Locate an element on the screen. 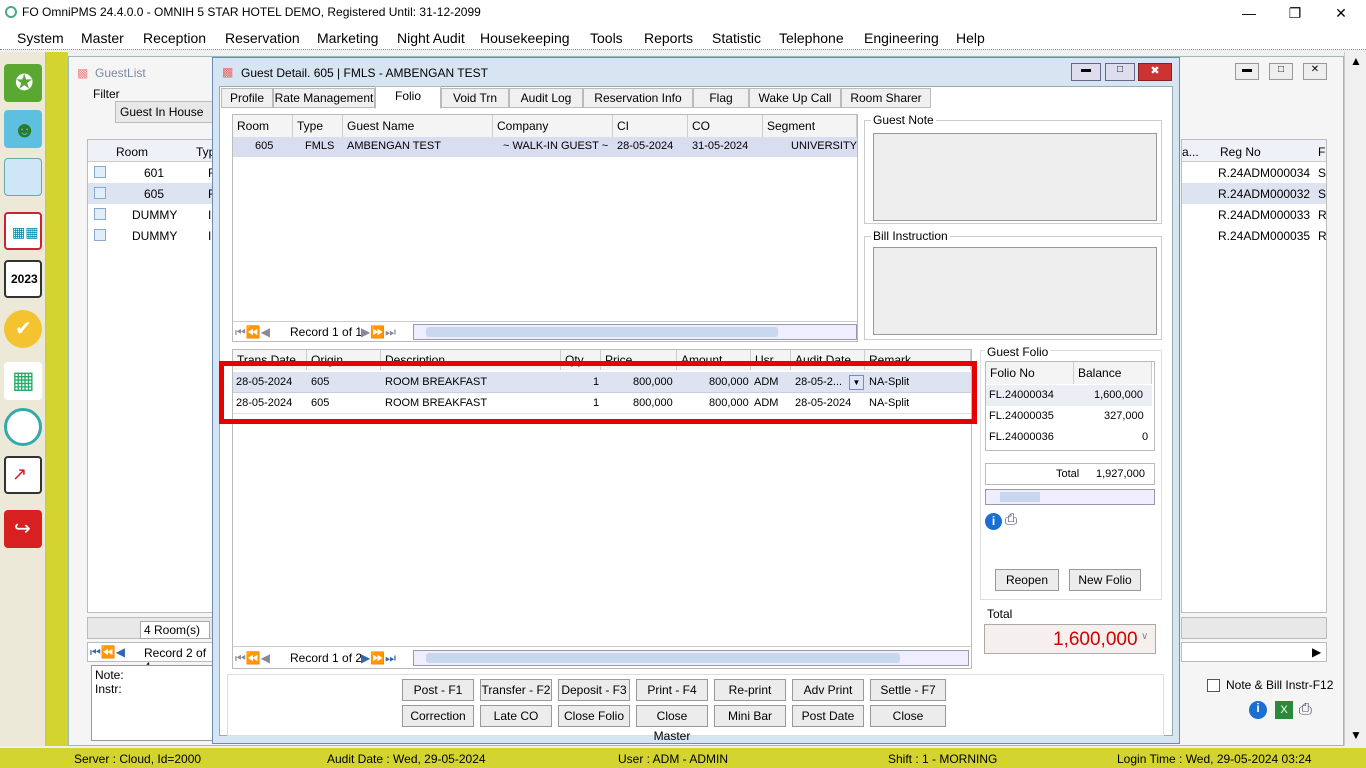 The height and width of the screenshot is (768, 1366). folio-row: FL.24000034 1,600,000 is located at coordinates (1069, 395).